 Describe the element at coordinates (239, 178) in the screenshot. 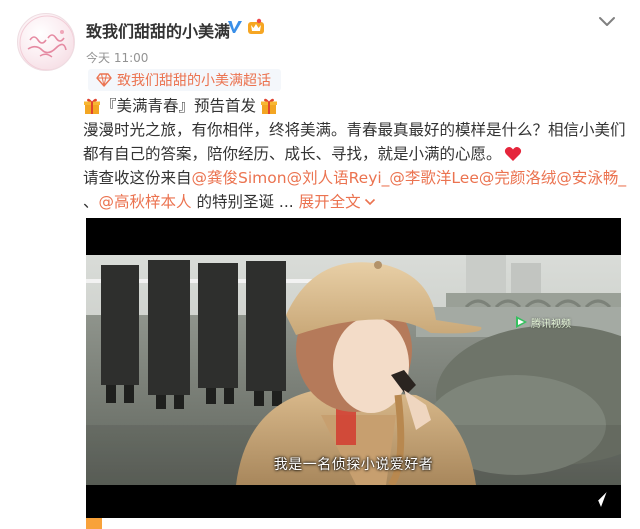

I see `mention-link: @龚俊Simon` at that location.